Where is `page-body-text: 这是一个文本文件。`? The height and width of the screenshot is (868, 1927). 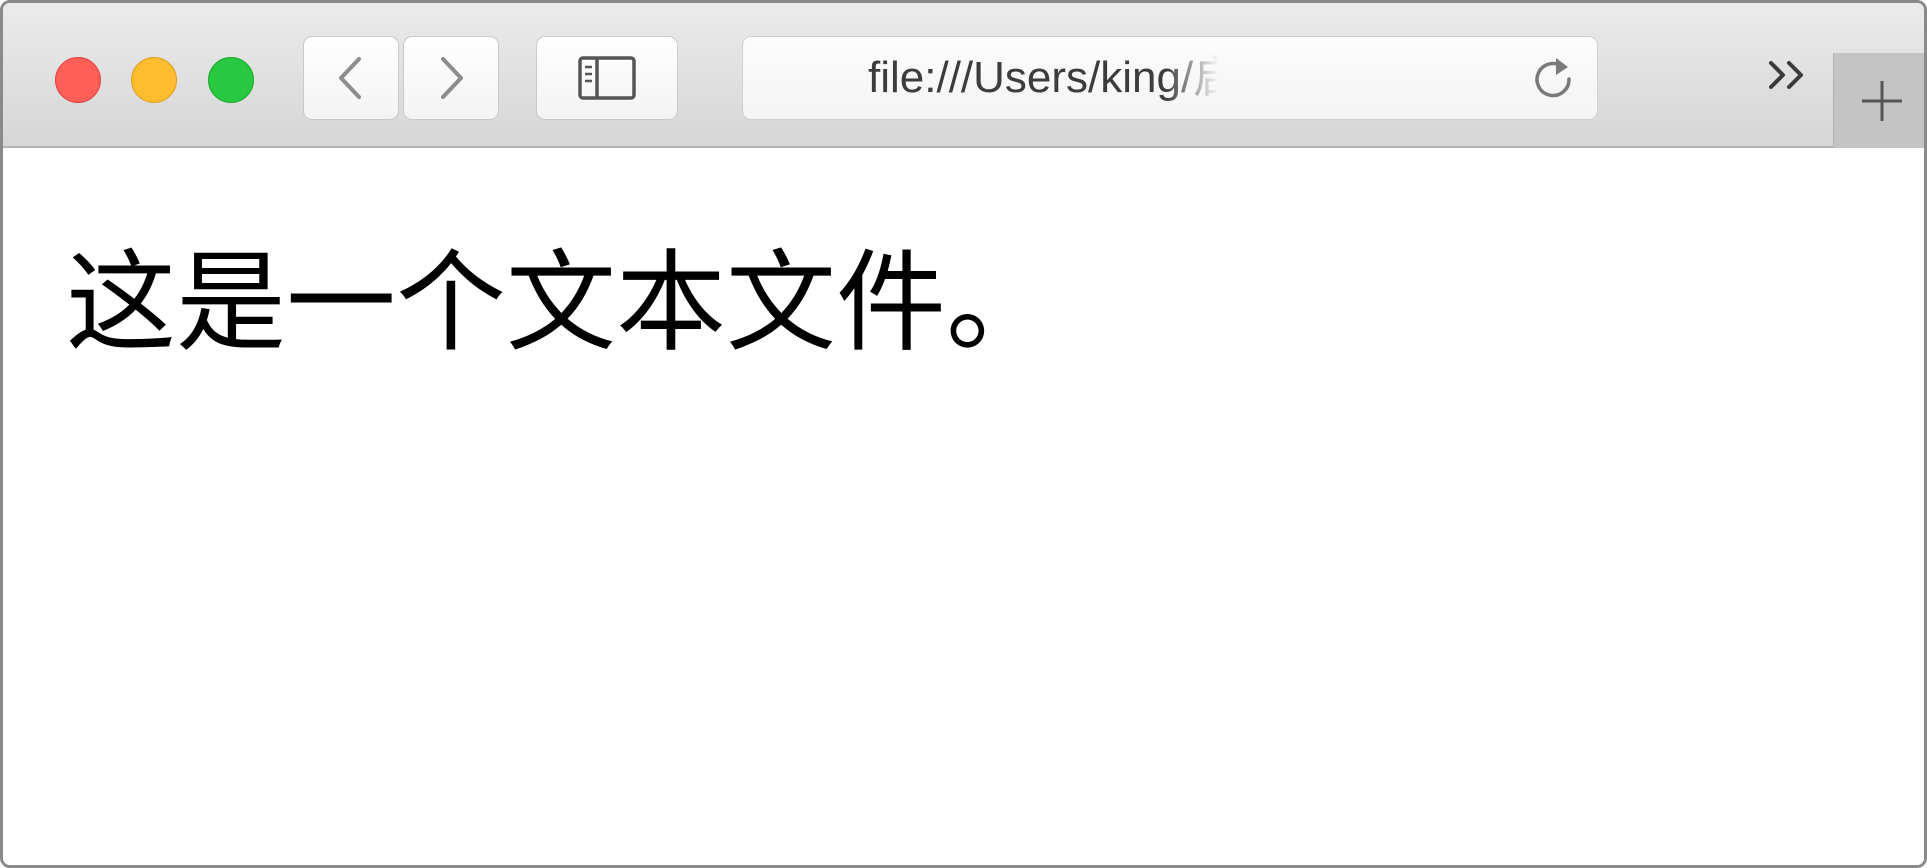
page-body-text: 这是一个文本文件。 is located at coordinates (561, 303).